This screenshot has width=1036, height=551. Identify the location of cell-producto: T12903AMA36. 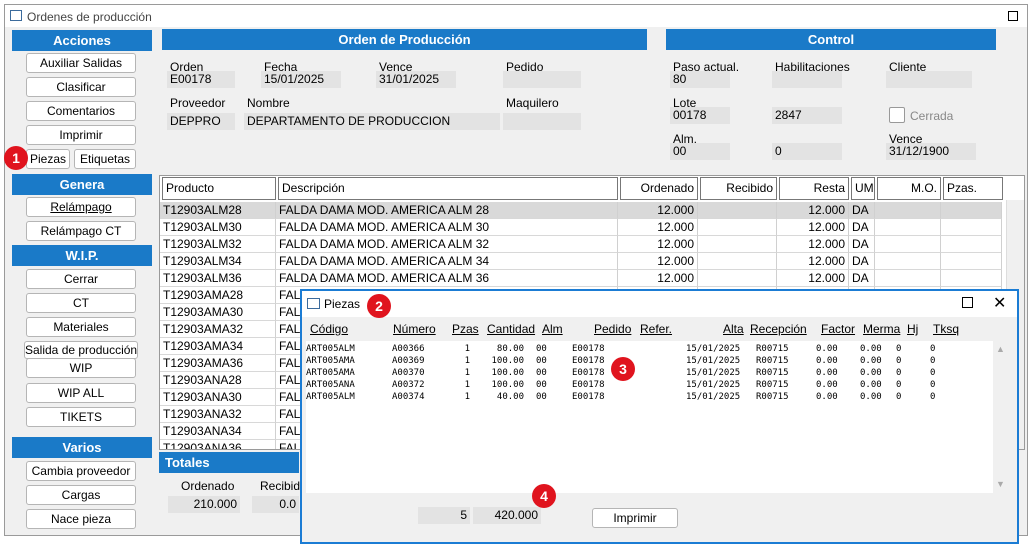
(218, 363).